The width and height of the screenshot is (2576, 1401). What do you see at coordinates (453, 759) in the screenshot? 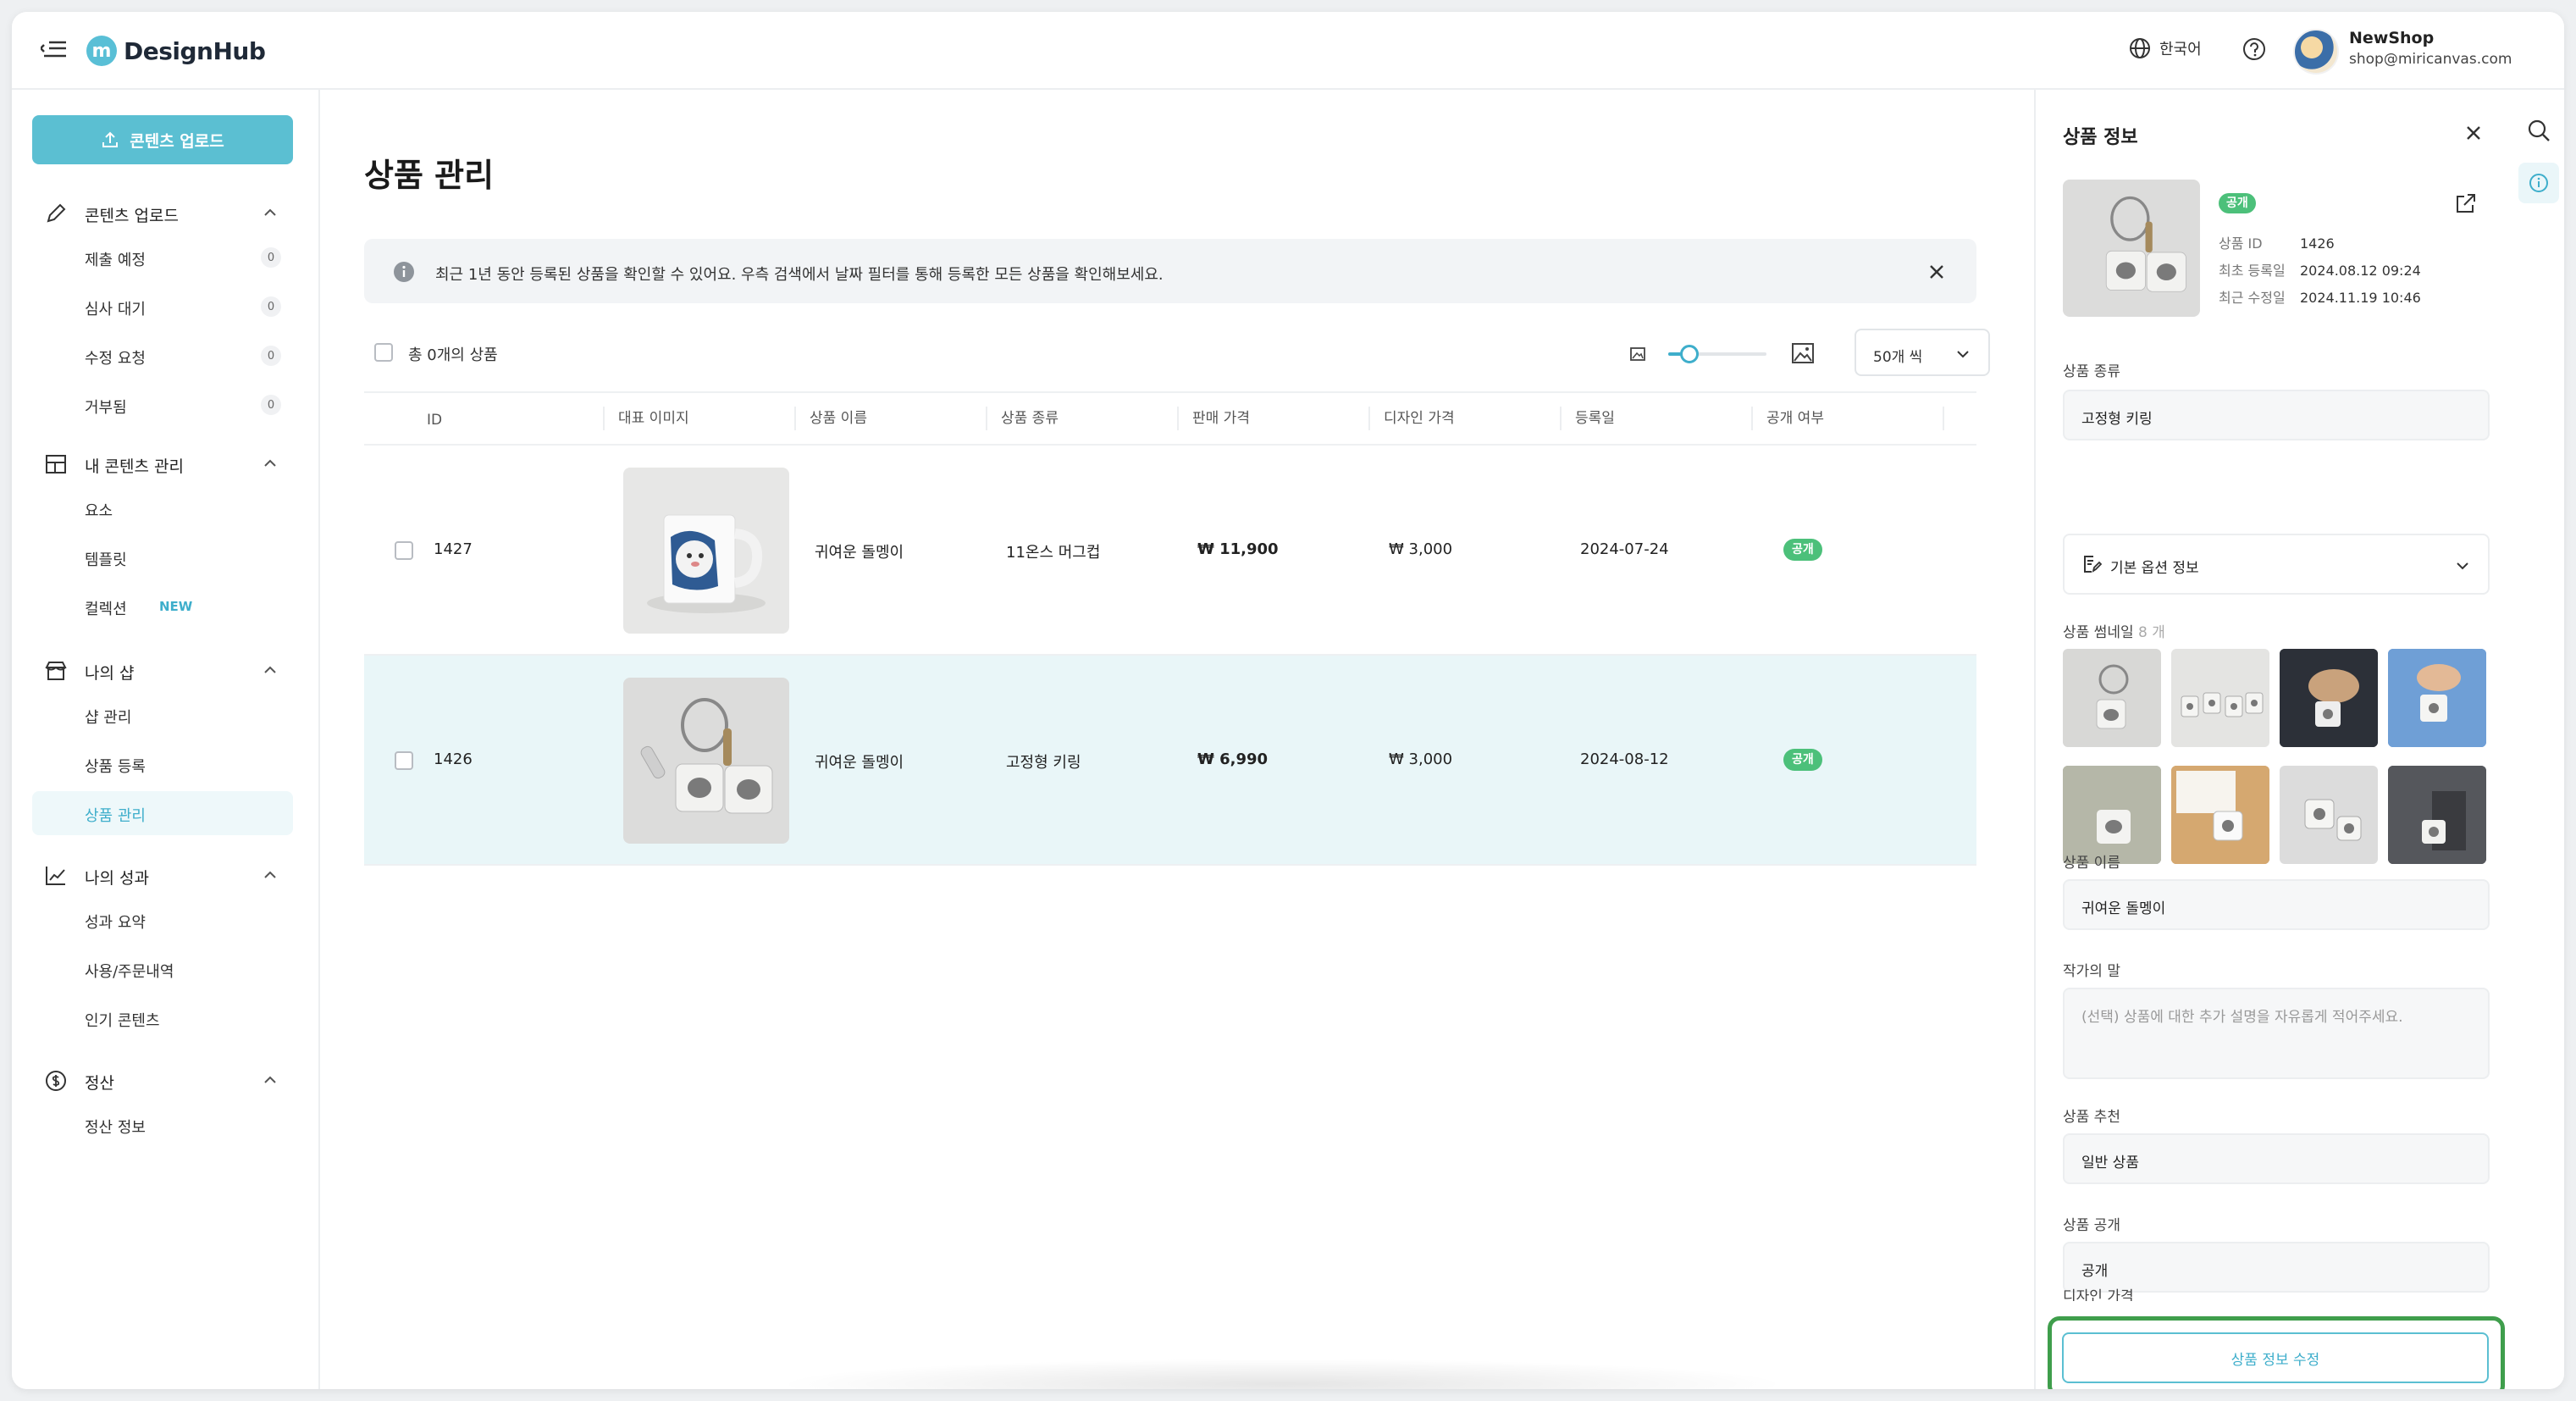
I see `product-id: 1426` at bounding box center [453, 759].